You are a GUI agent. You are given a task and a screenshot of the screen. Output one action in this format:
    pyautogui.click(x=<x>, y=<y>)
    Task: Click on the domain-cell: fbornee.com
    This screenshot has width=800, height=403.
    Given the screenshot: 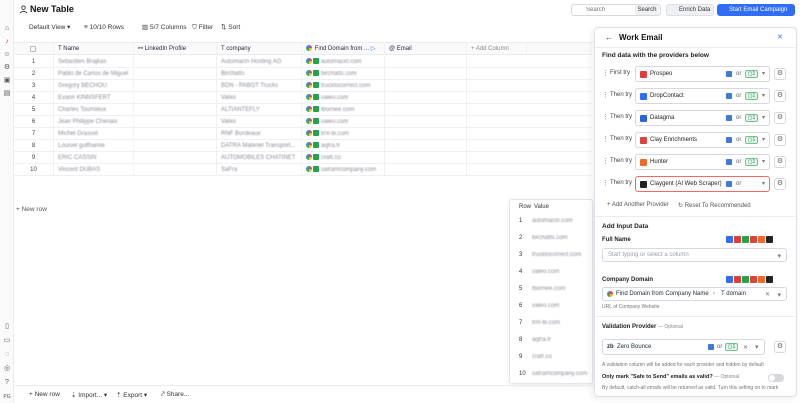 What is the action you would take?
    pyautogui.click(x=343, y=109)
    